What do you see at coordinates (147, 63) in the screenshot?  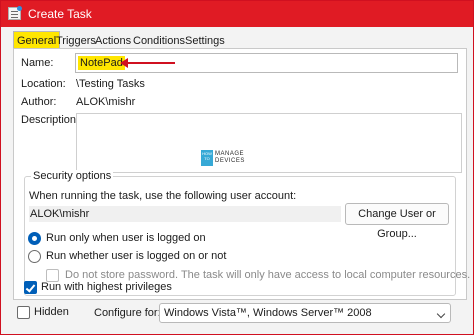 I see `red-arrow-annotation` at bounding box center [147, 63].